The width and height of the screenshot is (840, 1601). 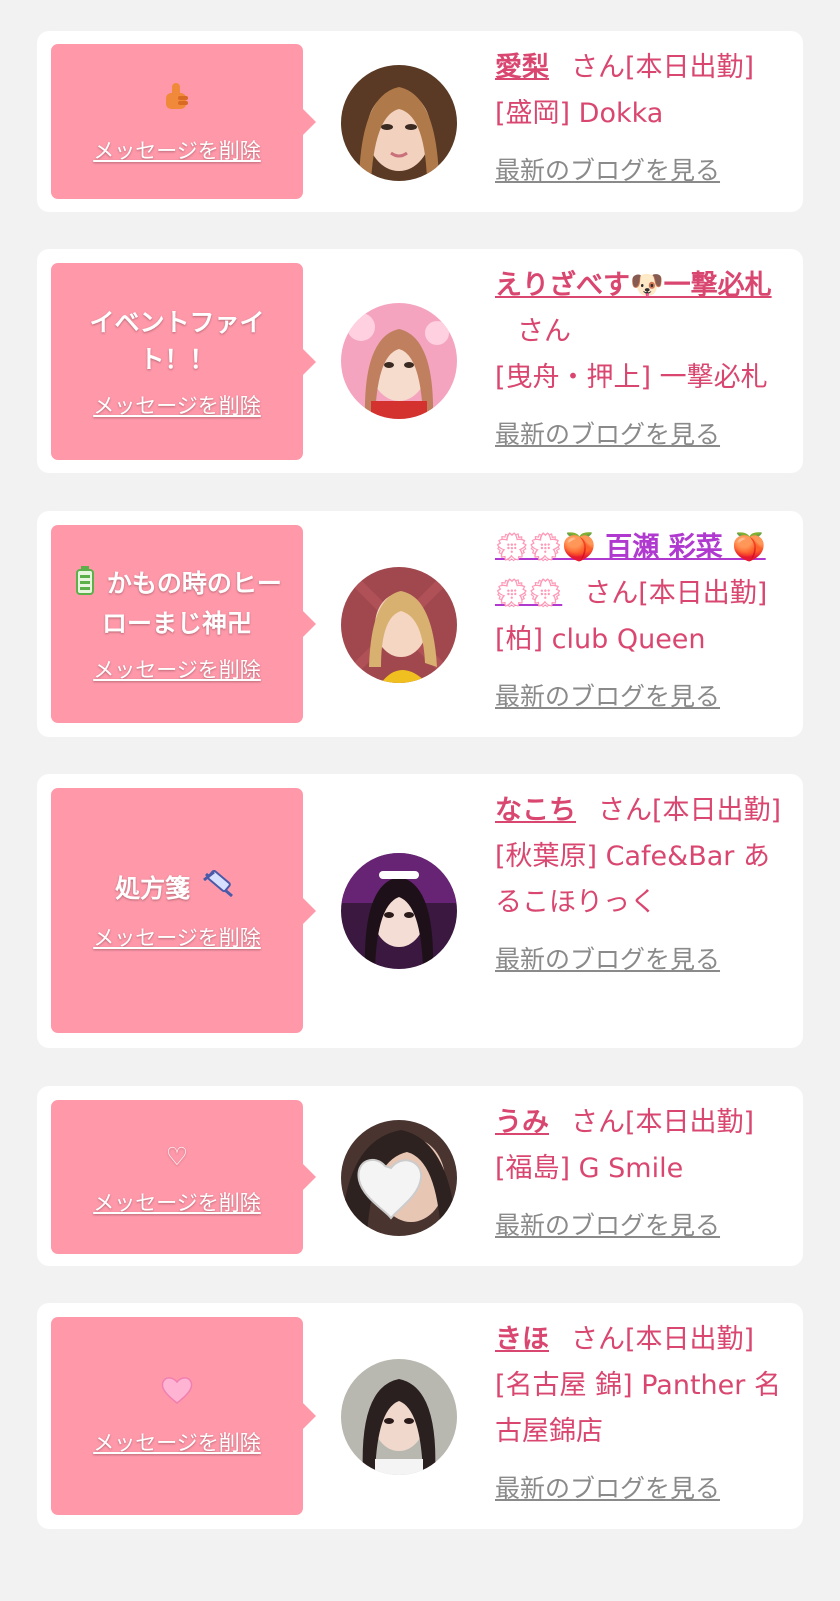 I want to click on shop-text: [盛岡] Dokka, so click(x=579, y=113).